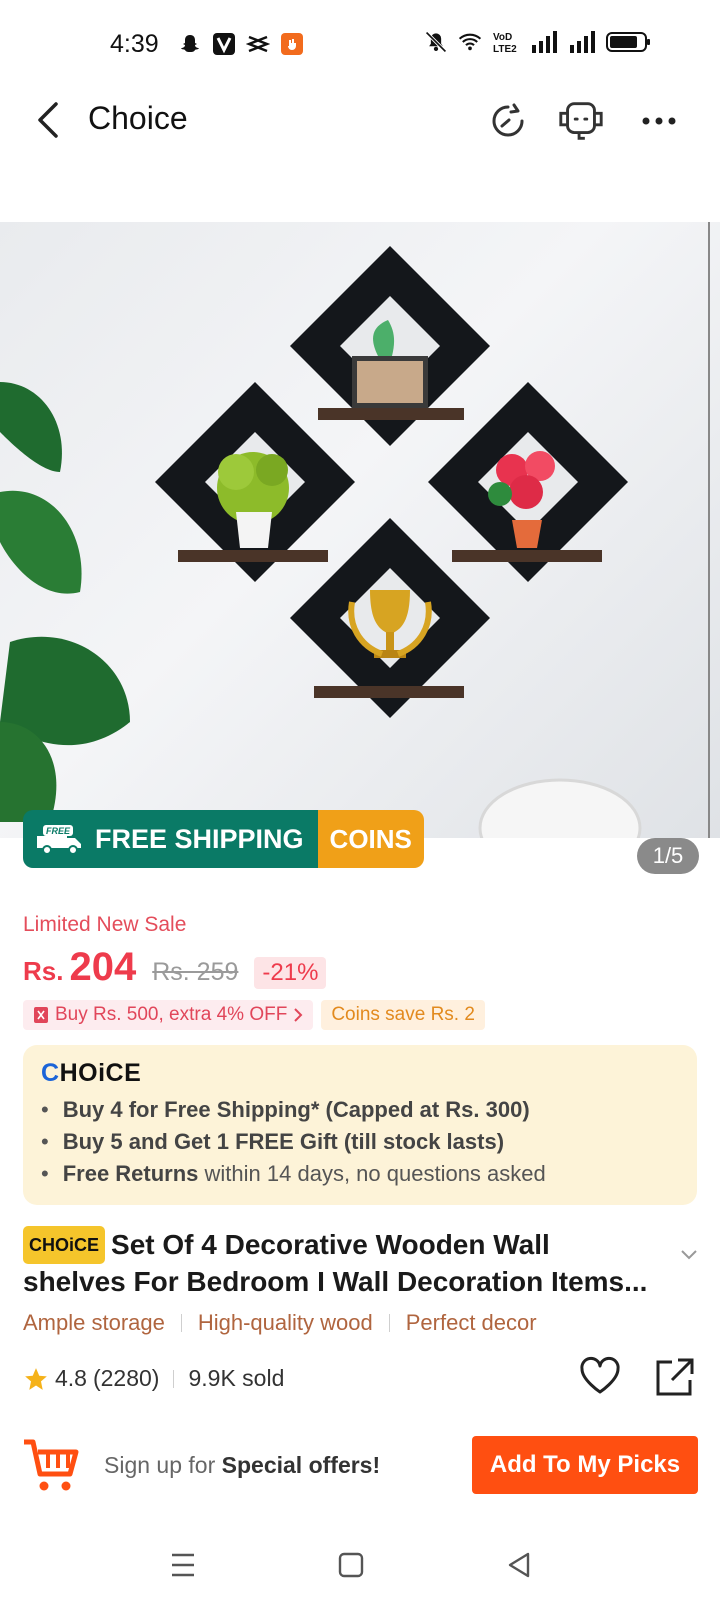 Image resolution: width=720 pixels, height=1600 pixels. What do you see at coordinates (171, 1014) in the screenshot?
I see `extra-off-text: Buy Rs. 500, extra 4% OFF` at bounding box center [171, 1014].